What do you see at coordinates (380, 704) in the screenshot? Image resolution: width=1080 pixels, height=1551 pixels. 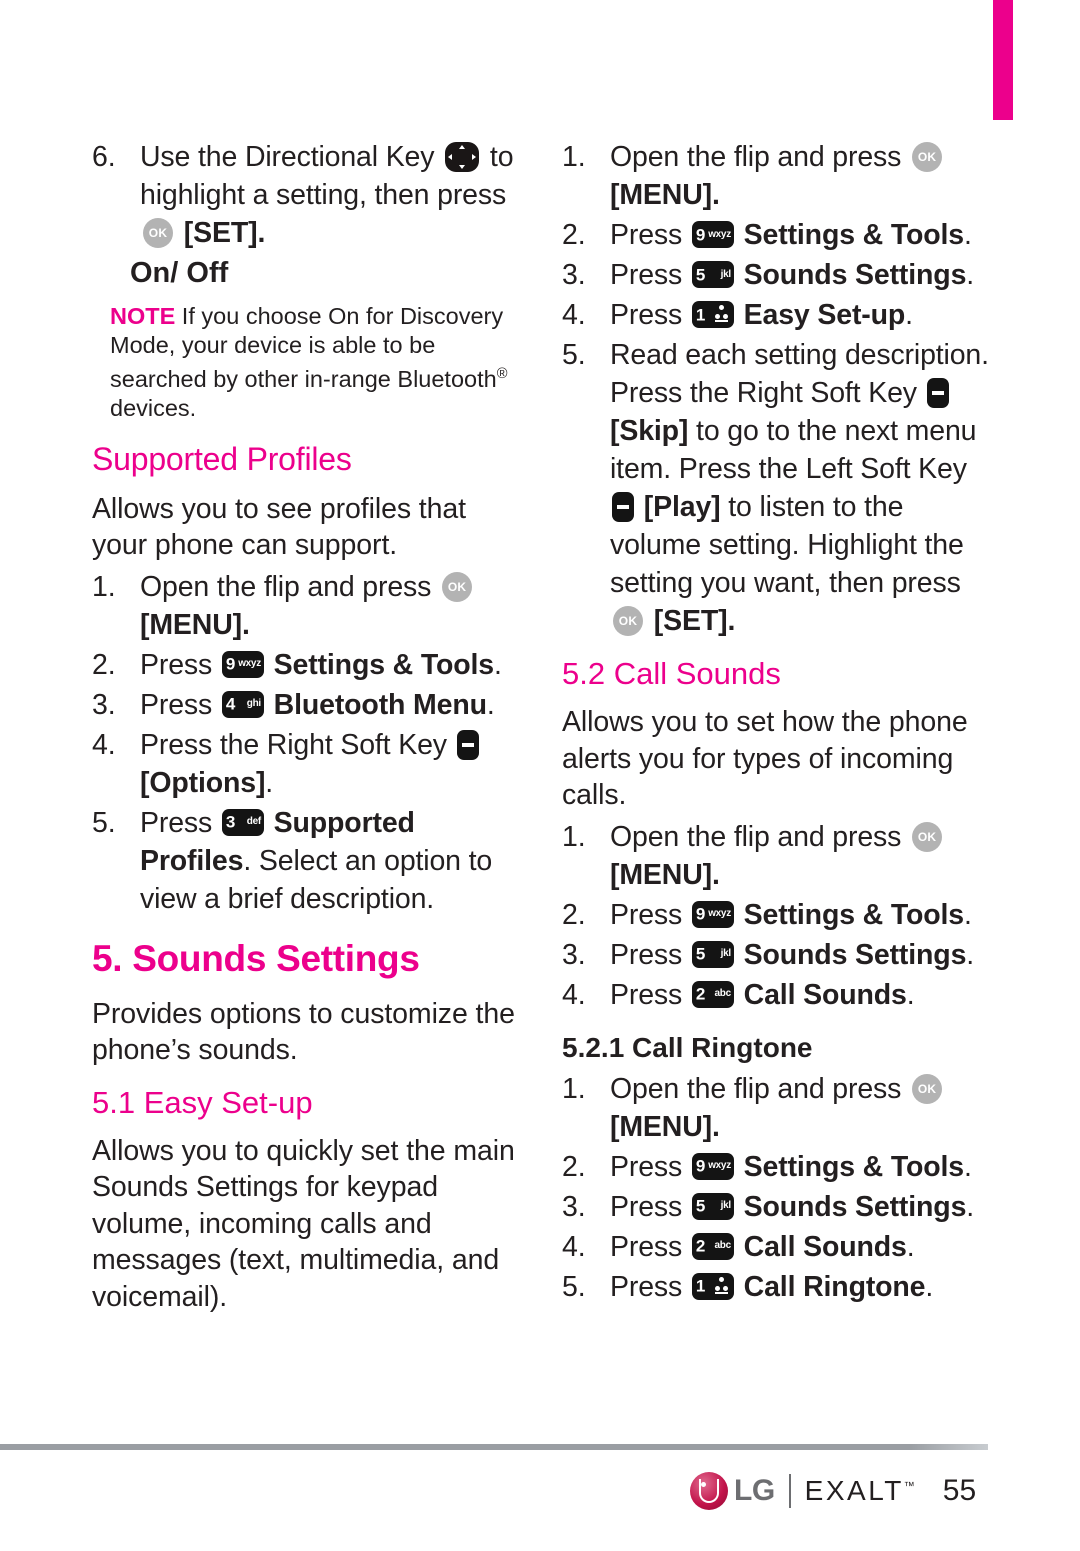 I see `step-bold: Bluetooth Menu` at bounding box center [380, 704].